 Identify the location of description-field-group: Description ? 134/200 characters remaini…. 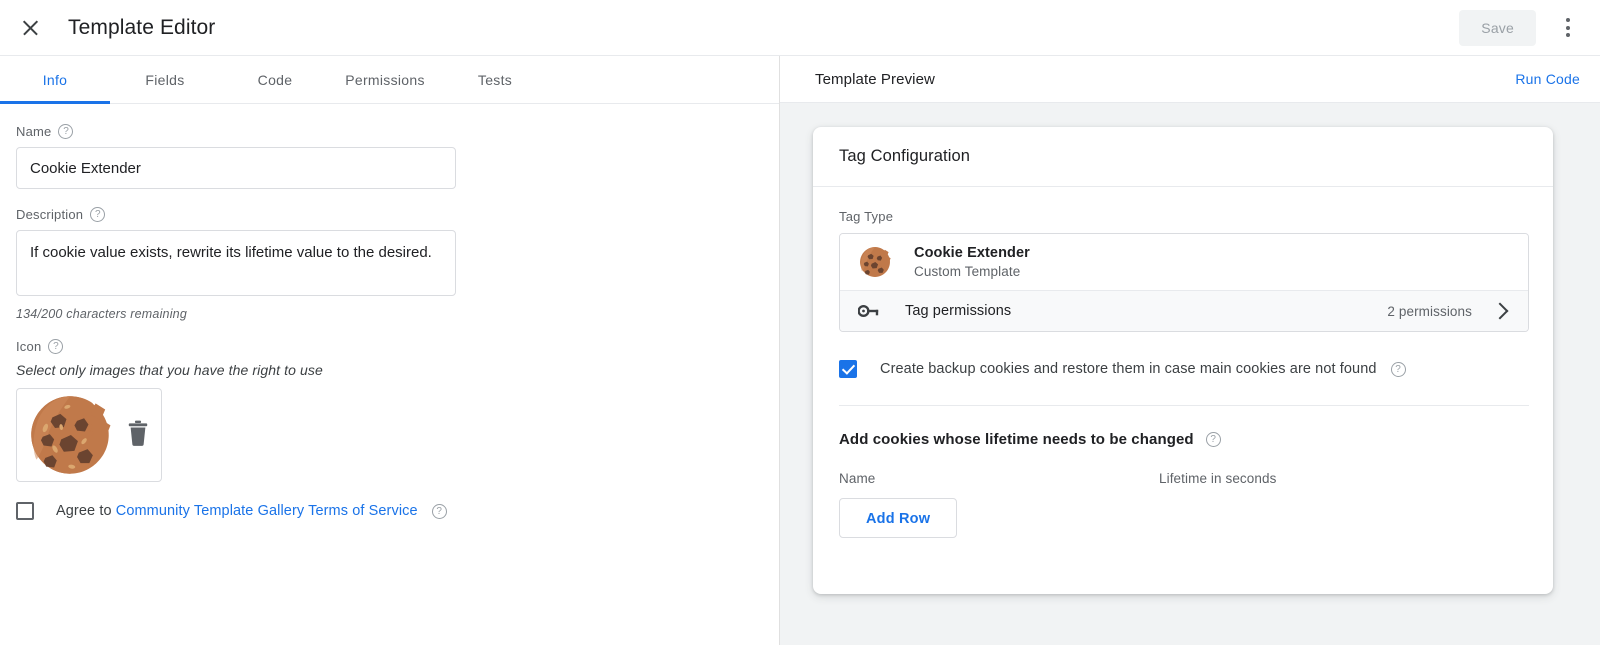
(389, 264).